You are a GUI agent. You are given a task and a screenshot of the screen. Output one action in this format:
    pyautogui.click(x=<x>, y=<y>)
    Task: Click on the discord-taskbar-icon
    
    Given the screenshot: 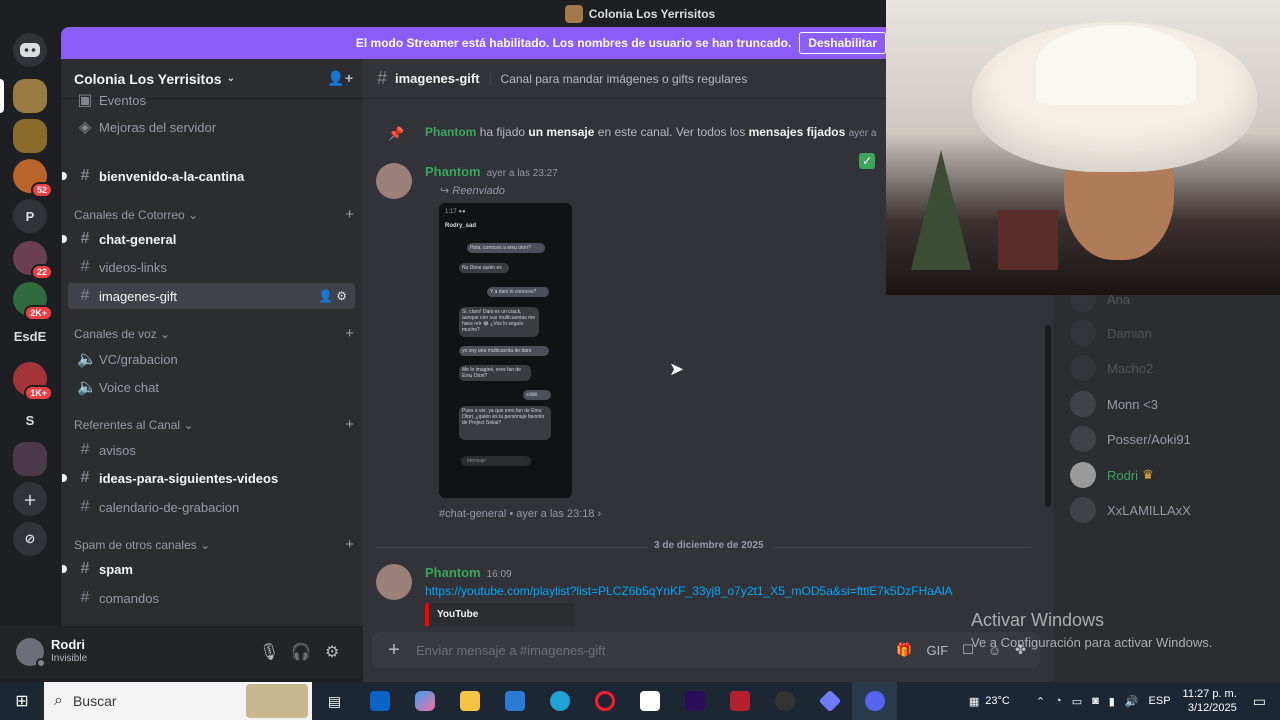 What is the action you would take?
    pyautogui.click(x=874, y=701)
    